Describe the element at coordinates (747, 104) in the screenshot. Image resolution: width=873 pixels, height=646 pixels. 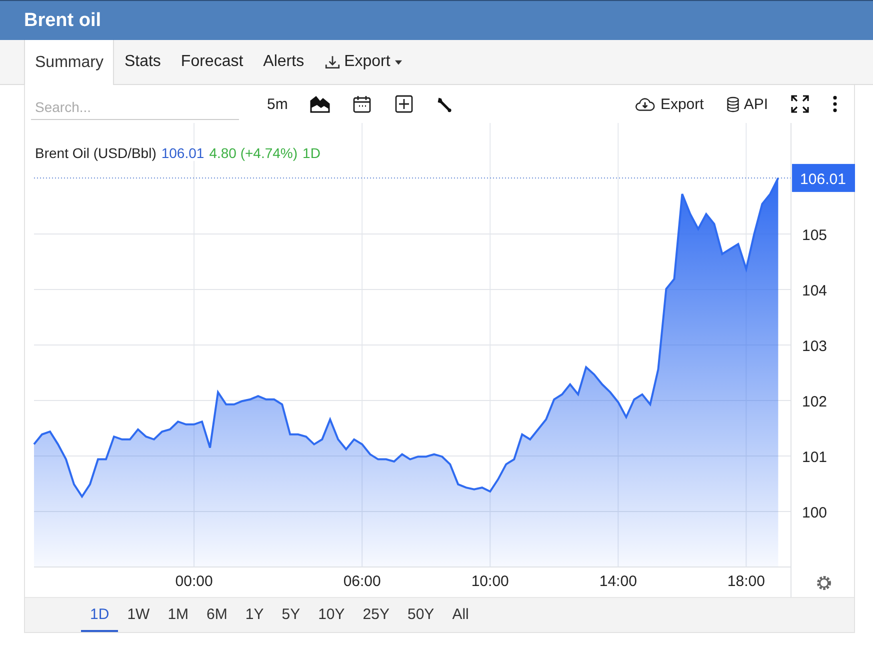
I see `api-button: API` at that location.